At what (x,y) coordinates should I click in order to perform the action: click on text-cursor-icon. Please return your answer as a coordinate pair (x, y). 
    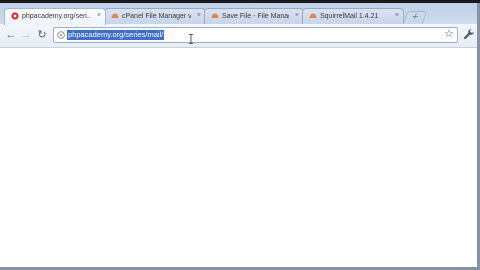
    Looking at the image, I should click on (191, 39).